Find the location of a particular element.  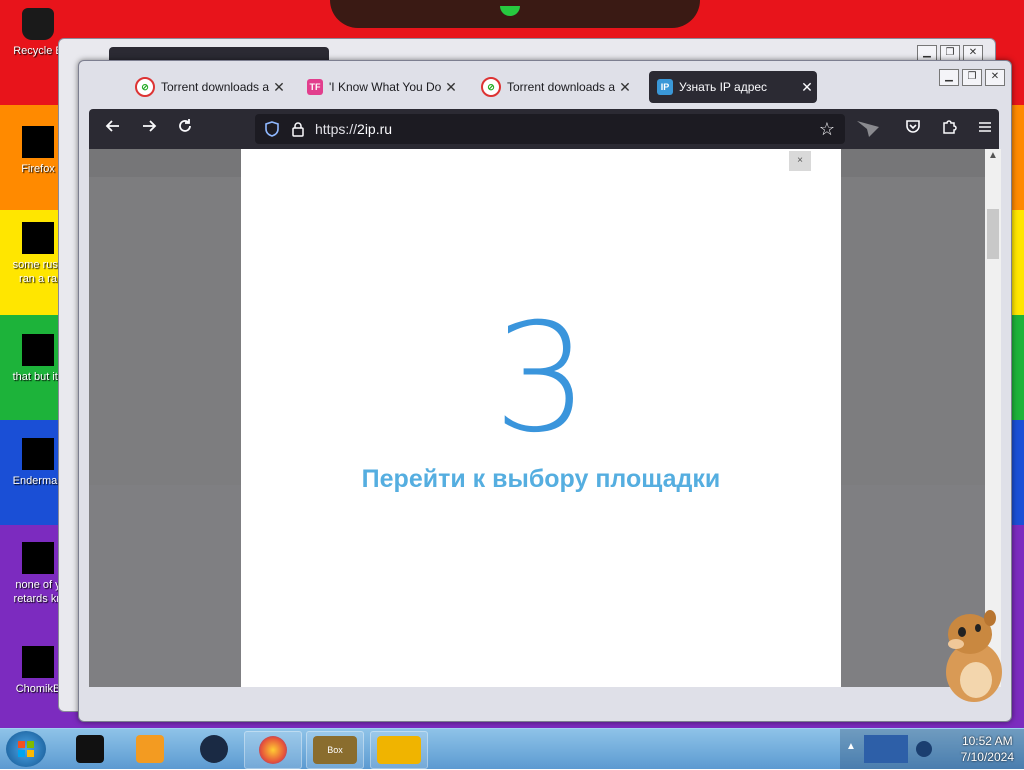

url-scheme: https:// is located at coordinates (336, 129).